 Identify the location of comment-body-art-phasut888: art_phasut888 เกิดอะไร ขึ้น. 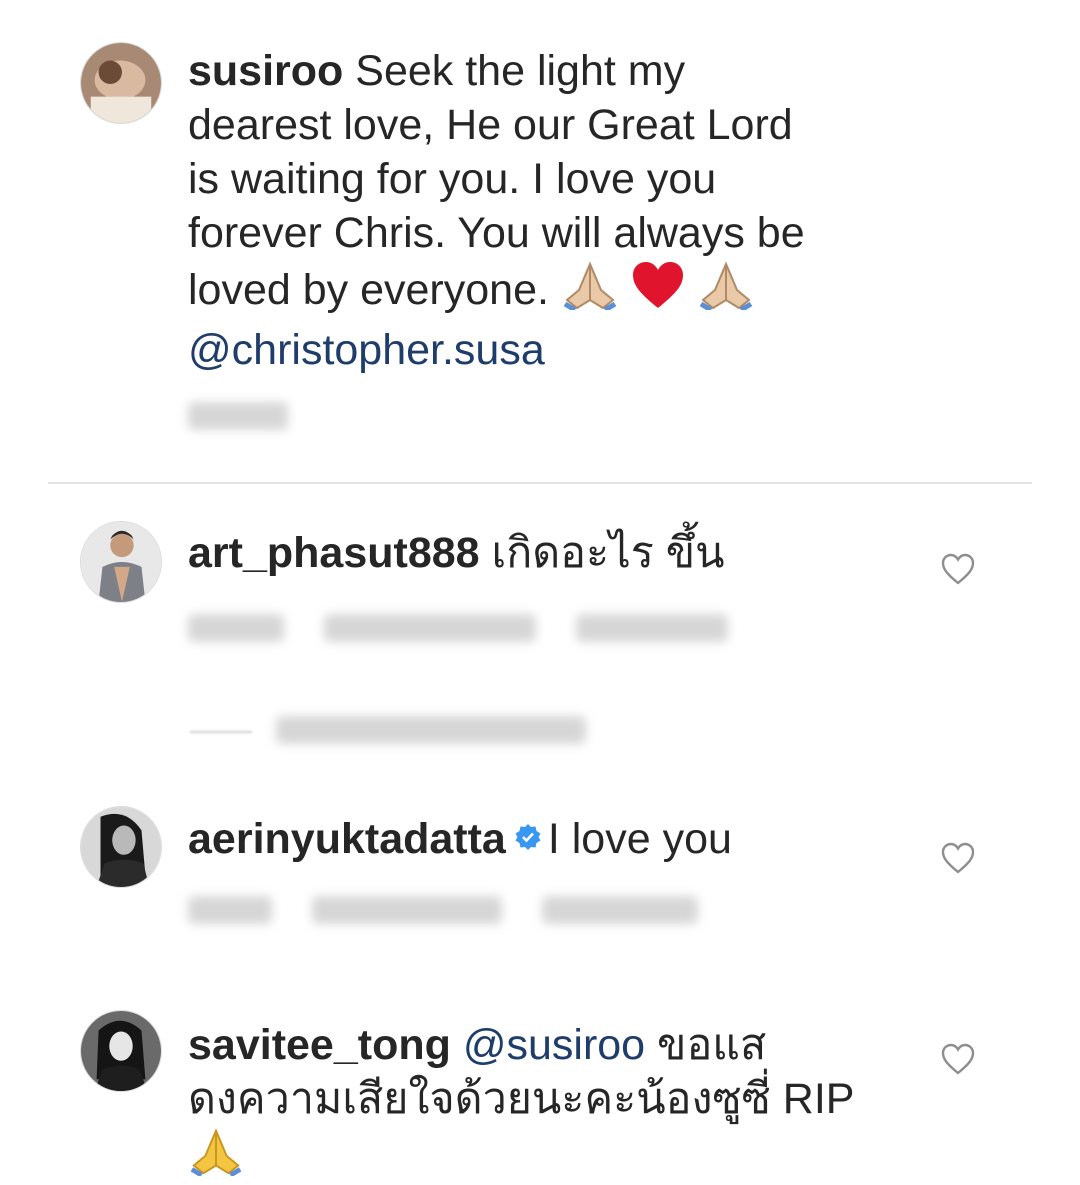
(538, 553).